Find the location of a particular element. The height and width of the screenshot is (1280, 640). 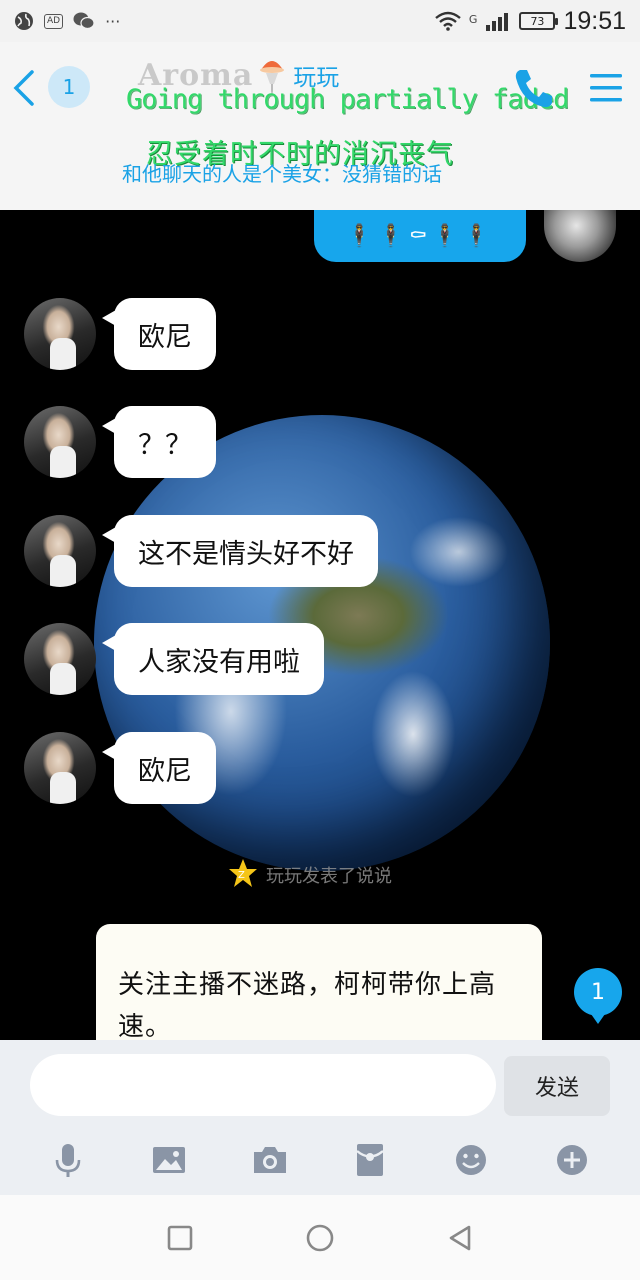

sent-message-bubble: 🕴🕴⚰🕴🕴 is located at coordinates (420, 236).